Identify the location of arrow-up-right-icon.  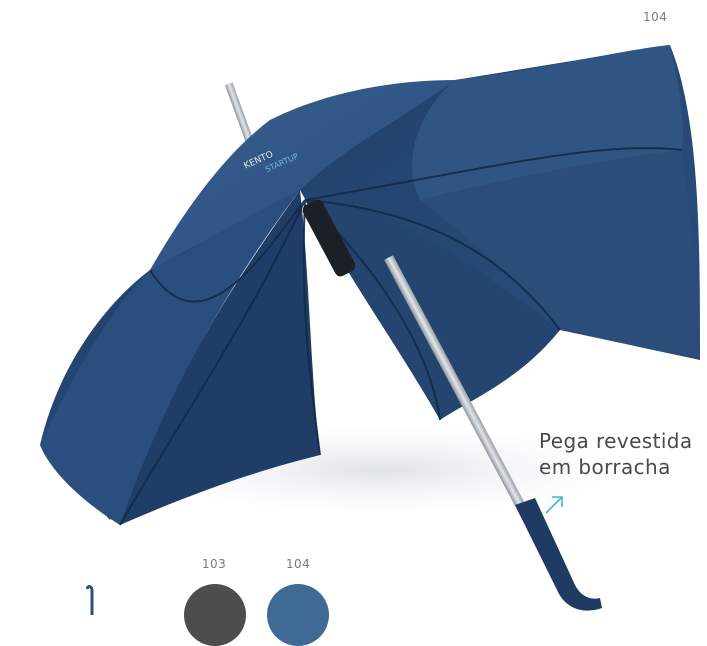
(554, 505).